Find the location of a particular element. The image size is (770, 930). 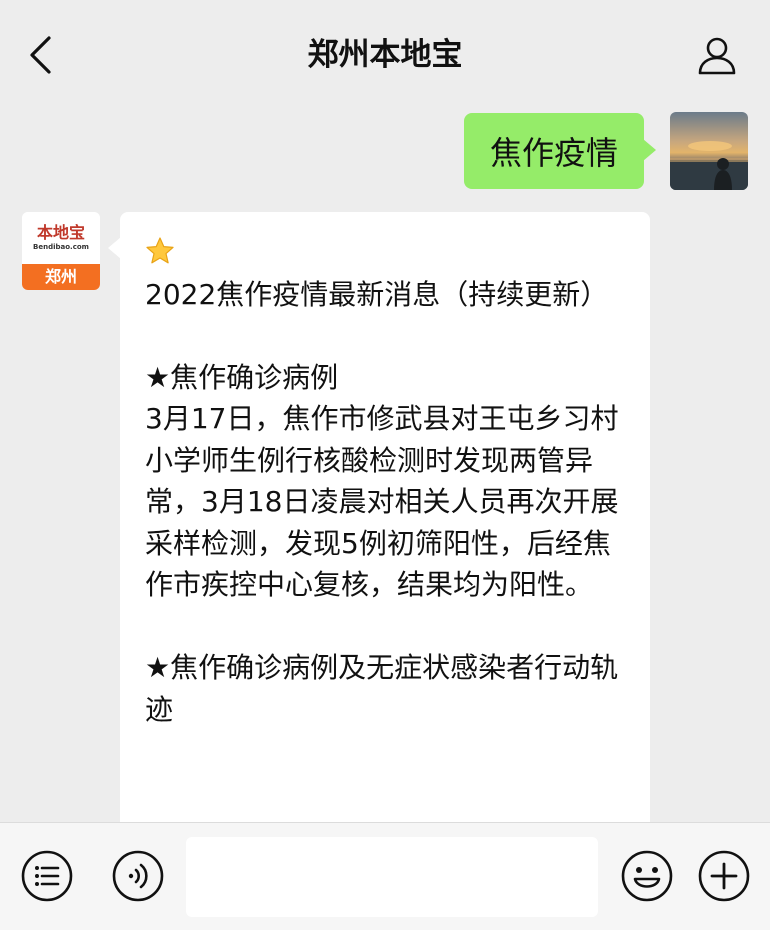

person-icon is located at coordinates (717, 56).